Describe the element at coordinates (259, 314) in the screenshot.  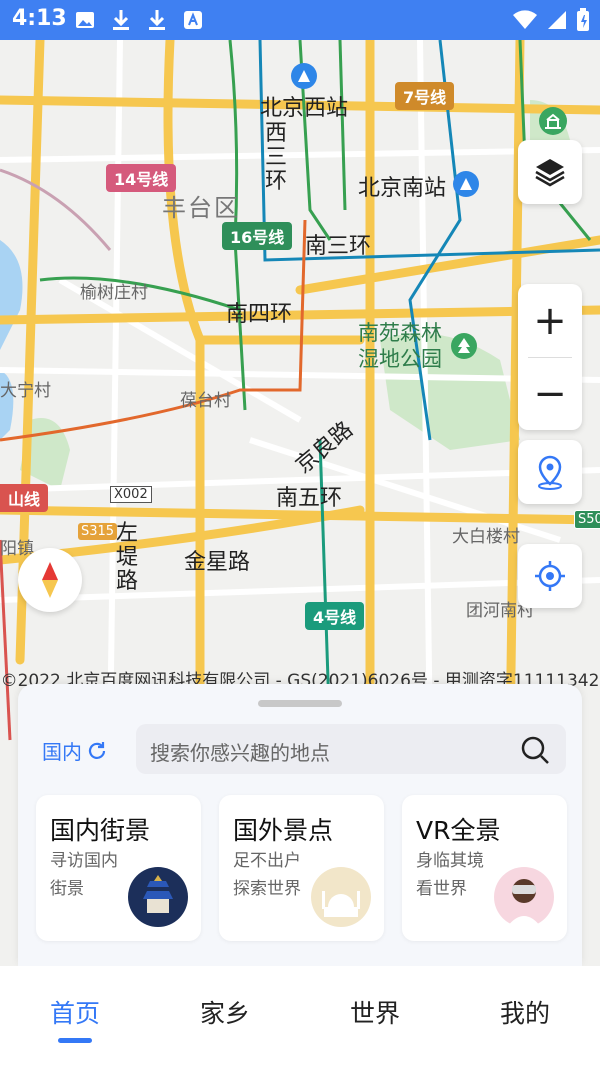
I see `map-label: 南四环` at that location.